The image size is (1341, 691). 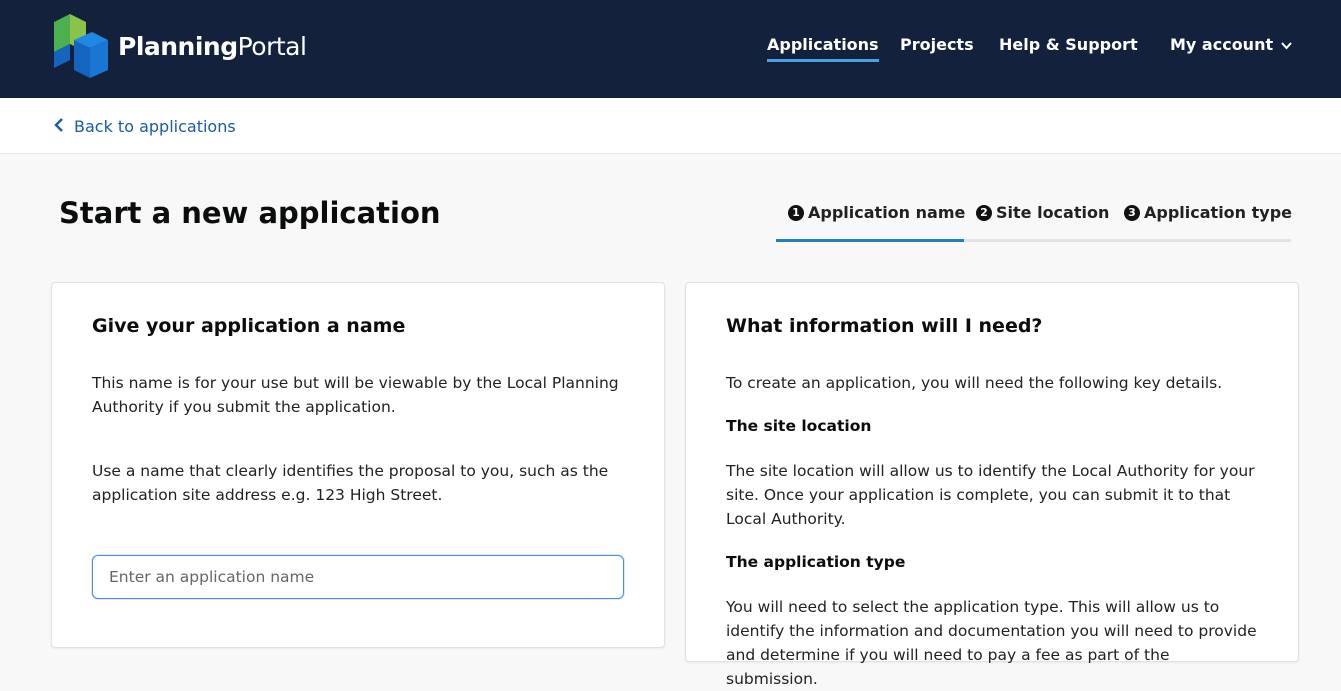 I want to click on back-bar: Back to applications, so click(x=670, y=126).